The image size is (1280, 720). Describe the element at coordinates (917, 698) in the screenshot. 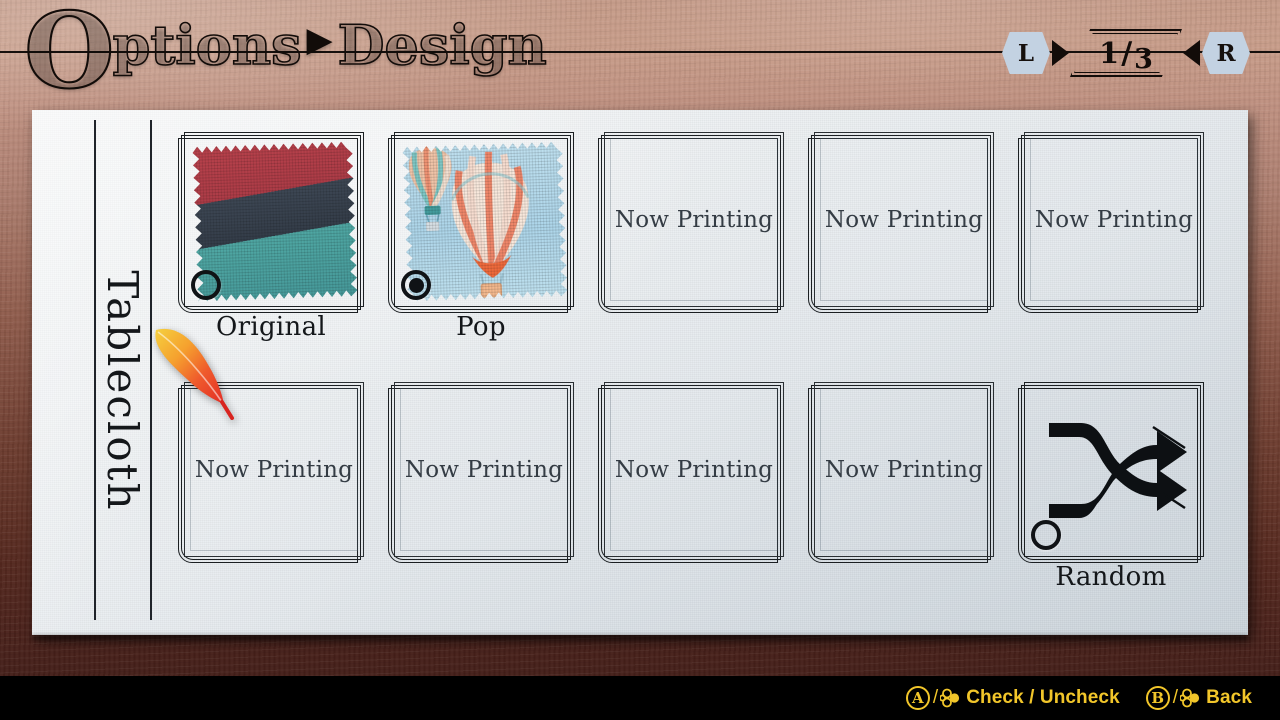

I see `button-a-icon: A` at that location.